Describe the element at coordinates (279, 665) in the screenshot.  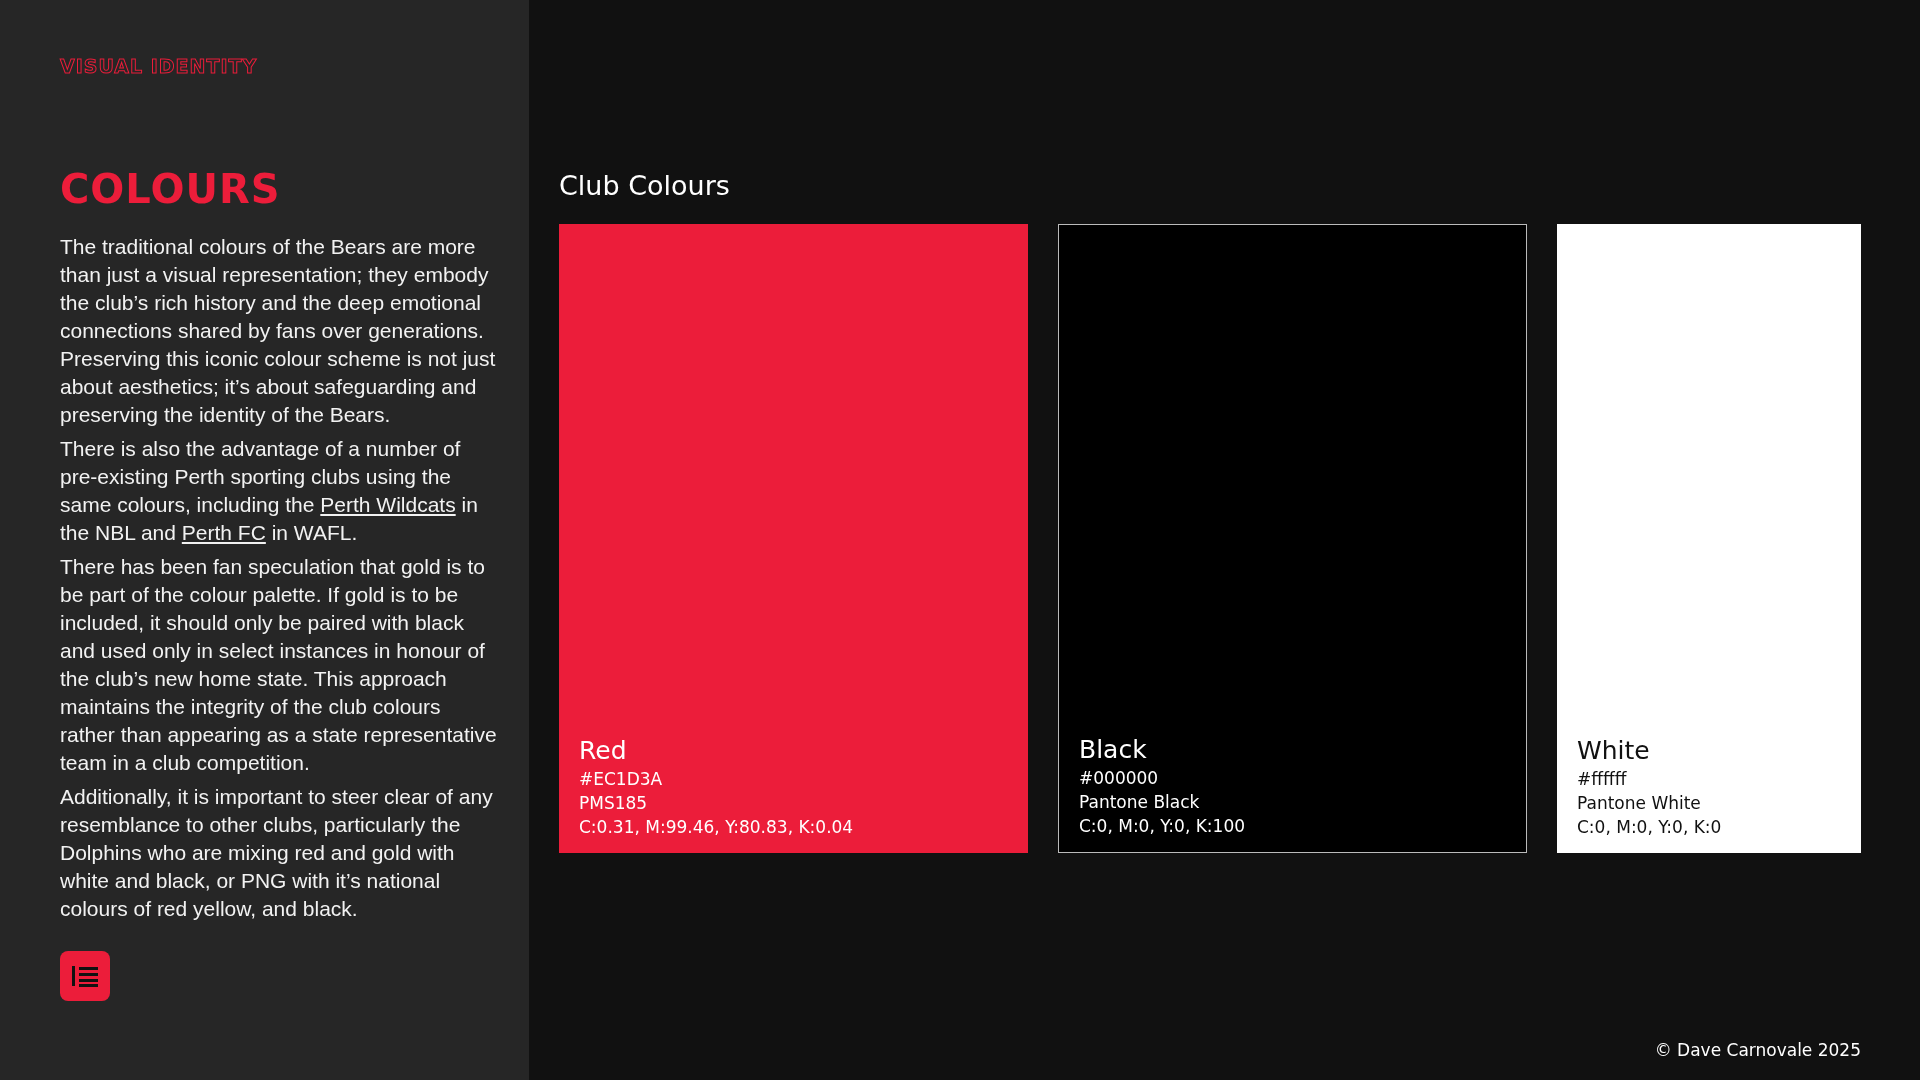
I see `paragraph: There has been fan speculation that gold is to be part of the colour palette. If gold is to be included, it should only be paired with black and used only in select instances in honour of the club’s new home state. This approach maintains the integrity of the club colours rather than appearing as a state representative team in a club competition.` at that location.